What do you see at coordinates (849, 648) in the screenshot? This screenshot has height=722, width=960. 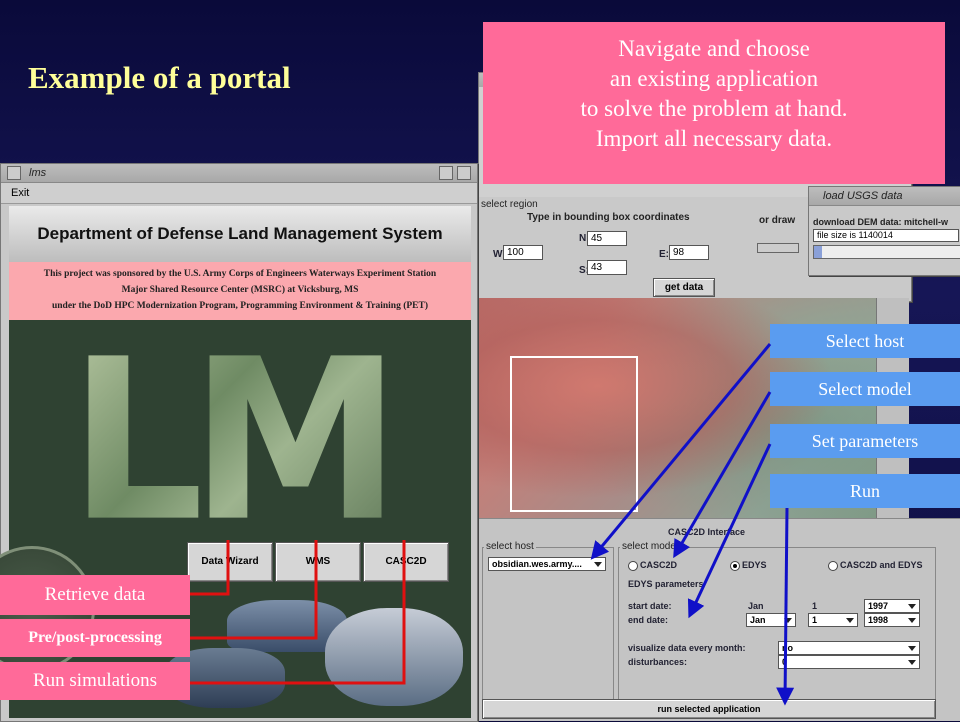 I see `visualize-dropdown: no` at bounding box center [849, 648].